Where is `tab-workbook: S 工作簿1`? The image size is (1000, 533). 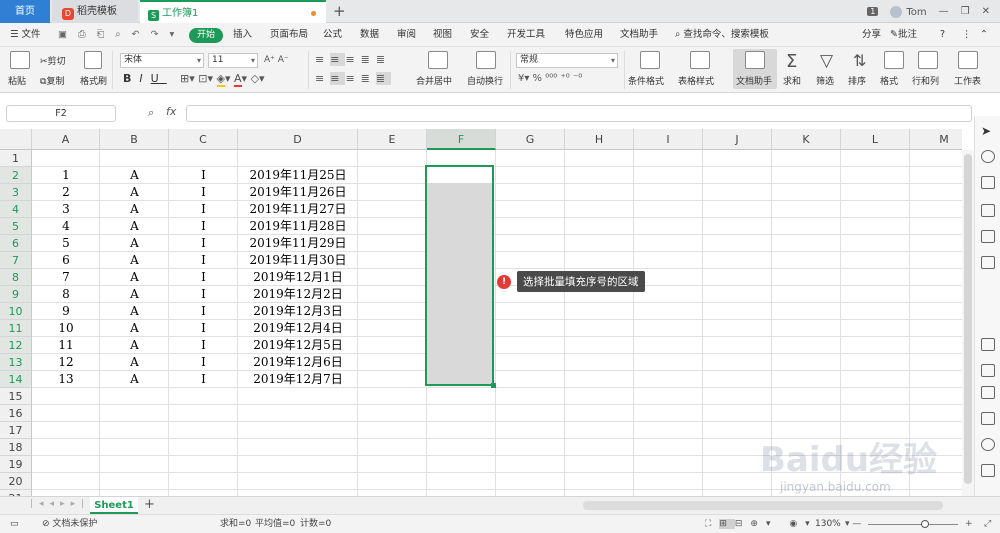
tab-workbook: S 工作簿1 is located at coordinates (233, 11).